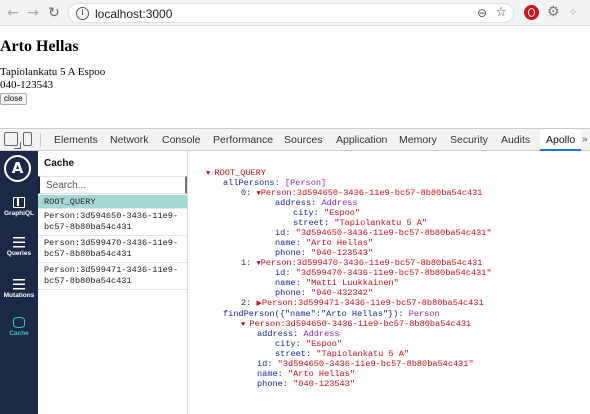 This screenshot has width=590, height=414. I want to click on mutations-icon, so click(19, 284).